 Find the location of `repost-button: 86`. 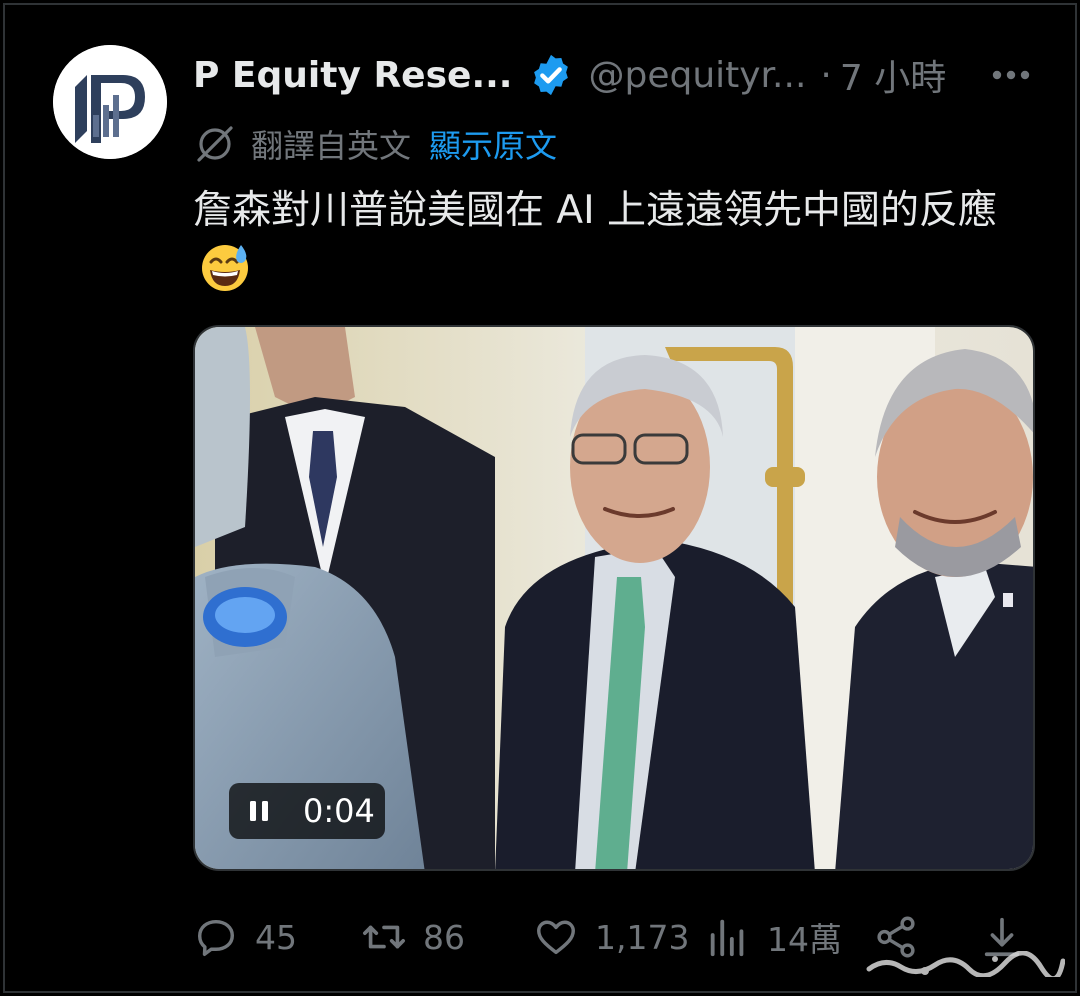

repost-button: 86 is located at coordinates (413, 937).